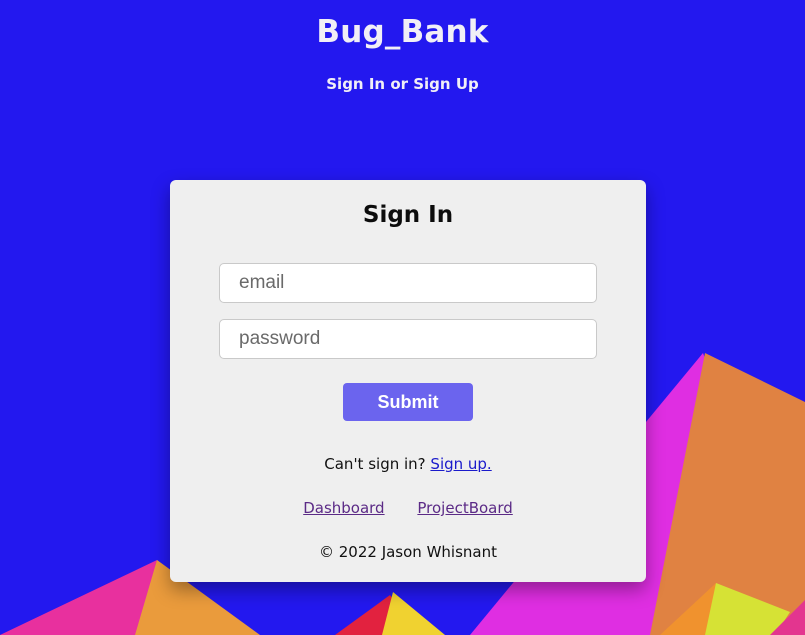  I want to click on copyright-footer: © 2022 Jason Whisnant, so click(407, 552).